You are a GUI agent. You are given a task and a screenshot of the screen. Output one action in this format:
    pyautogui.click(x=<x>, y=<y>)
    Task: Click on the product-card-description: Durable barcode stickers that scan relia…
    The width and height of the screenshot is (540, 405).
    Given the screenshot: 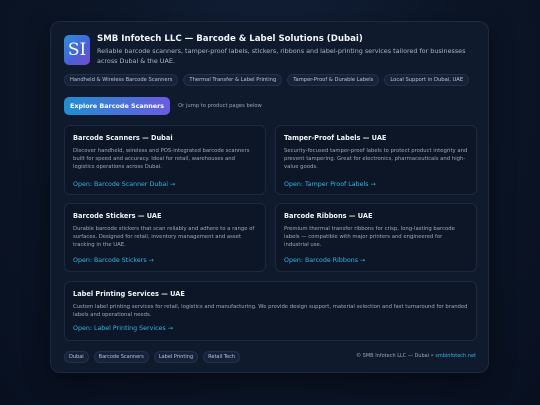 What is the action you would take?
    pyautogui.click(x=164, y=237)
    